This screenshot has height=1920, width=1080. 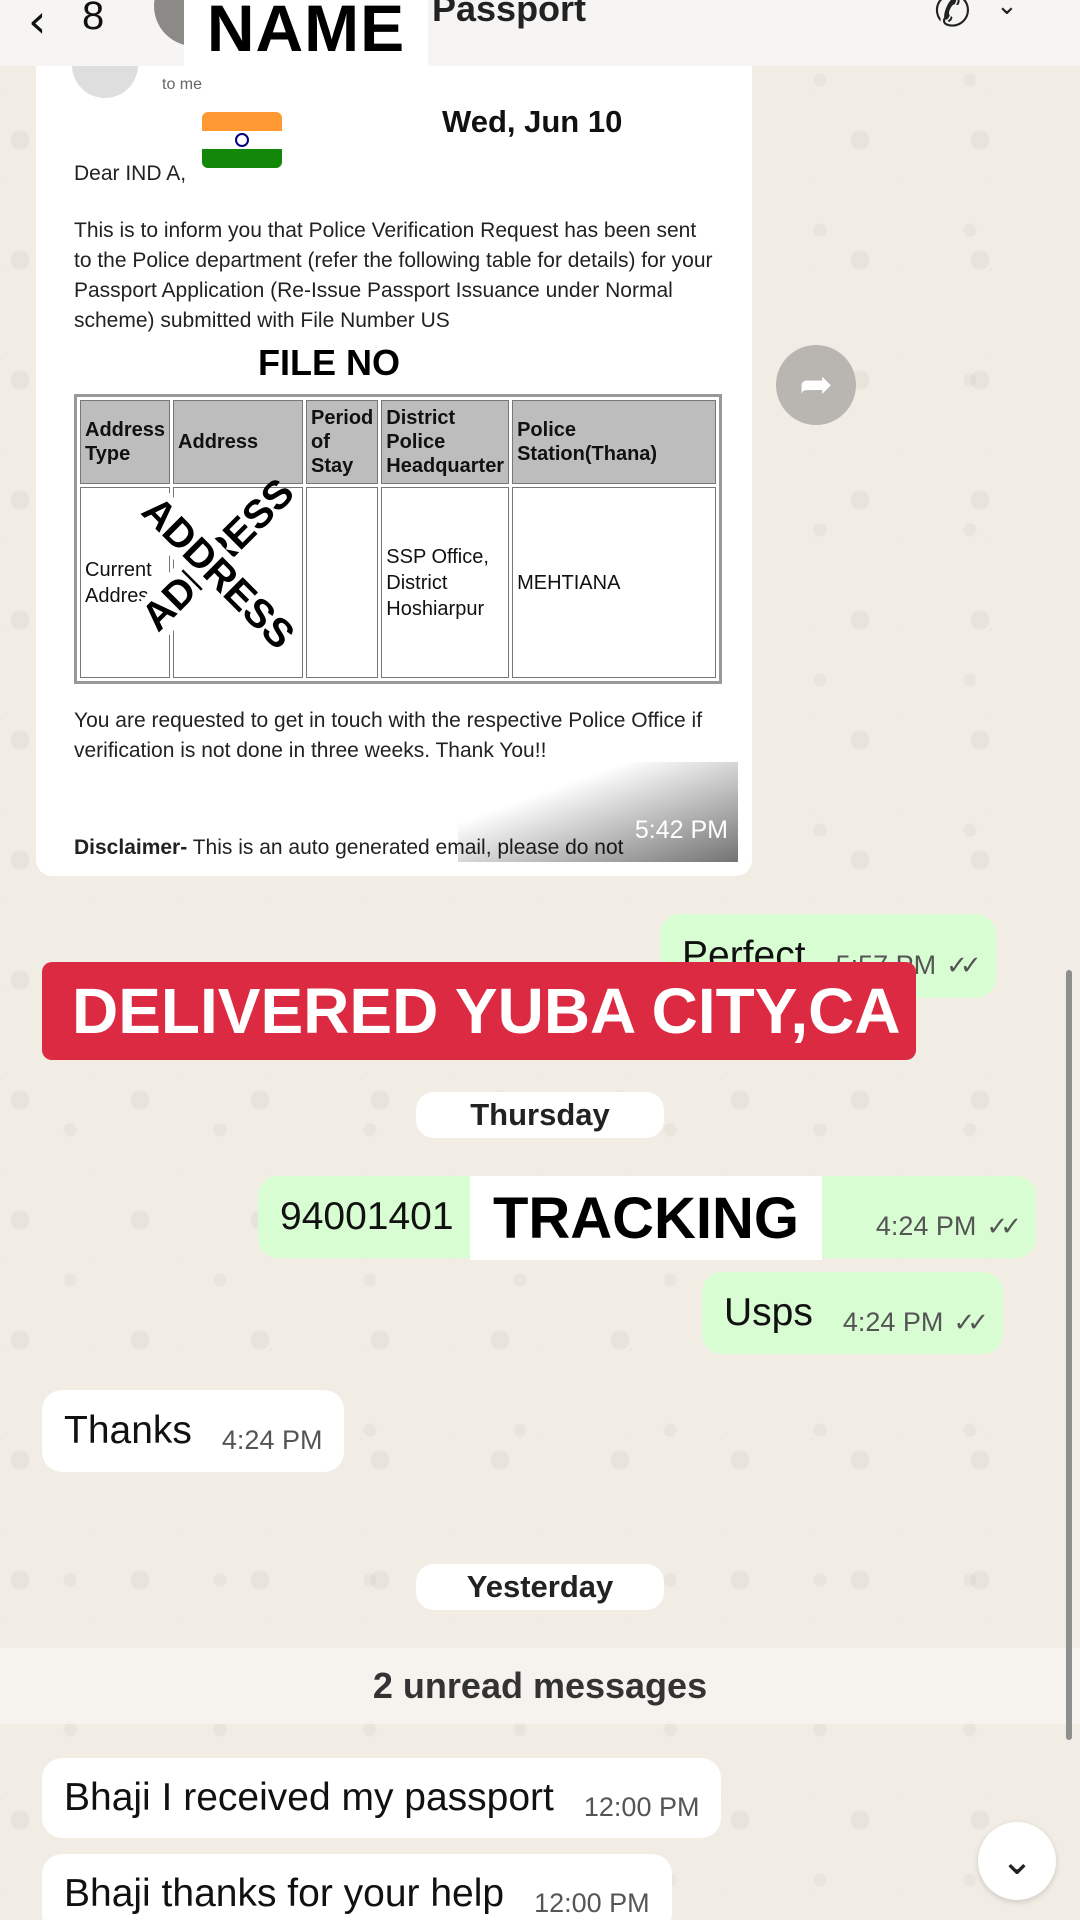 What do you see at coordinates (768, 1312) in the screenshot?
I see `message-text: Usps` at bounding box center [768, 1312].